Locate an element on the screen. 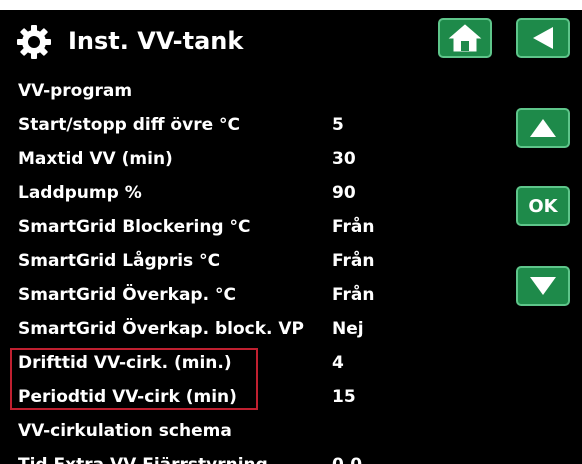 The height and width of the screenshot is (464, 582). header: Inst. VV-tank is located at coordinates (291, 42).